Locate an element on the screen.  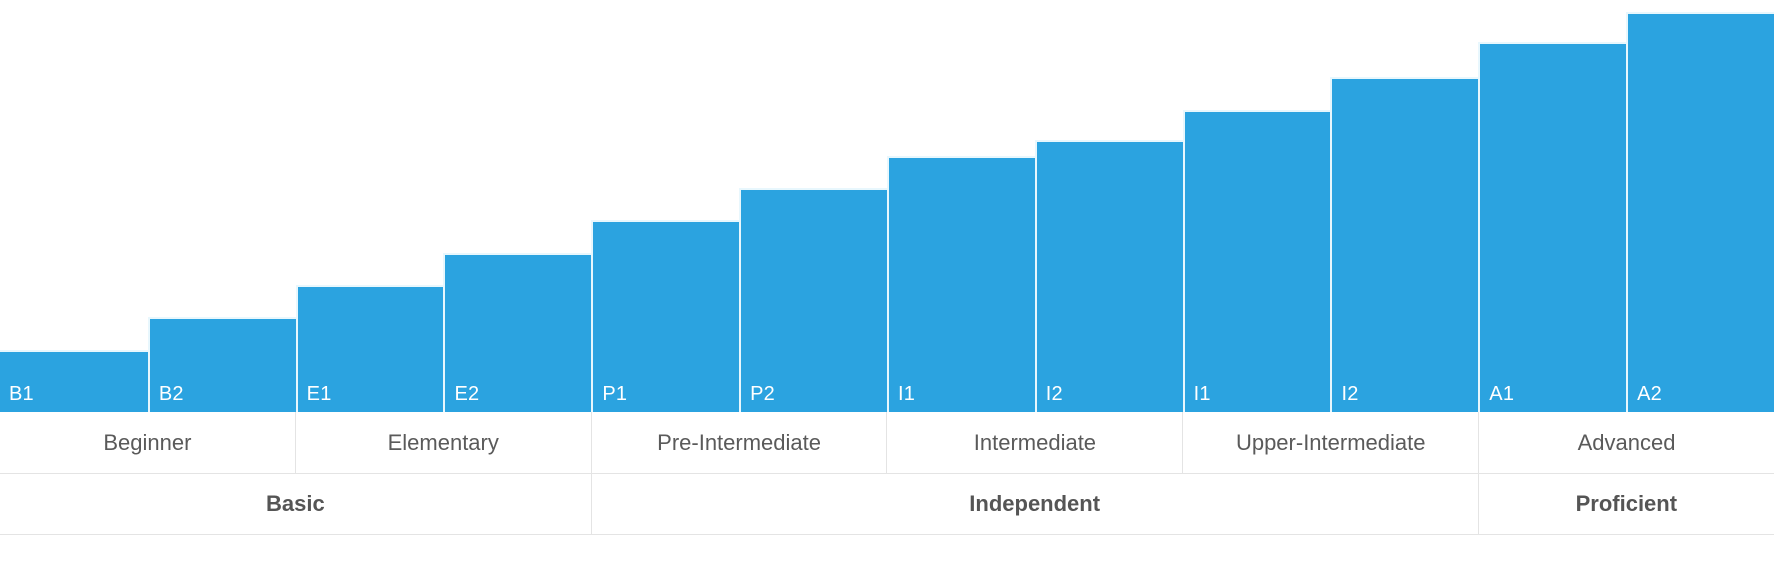
bar: A2 is located at coordinates (1700, 212).